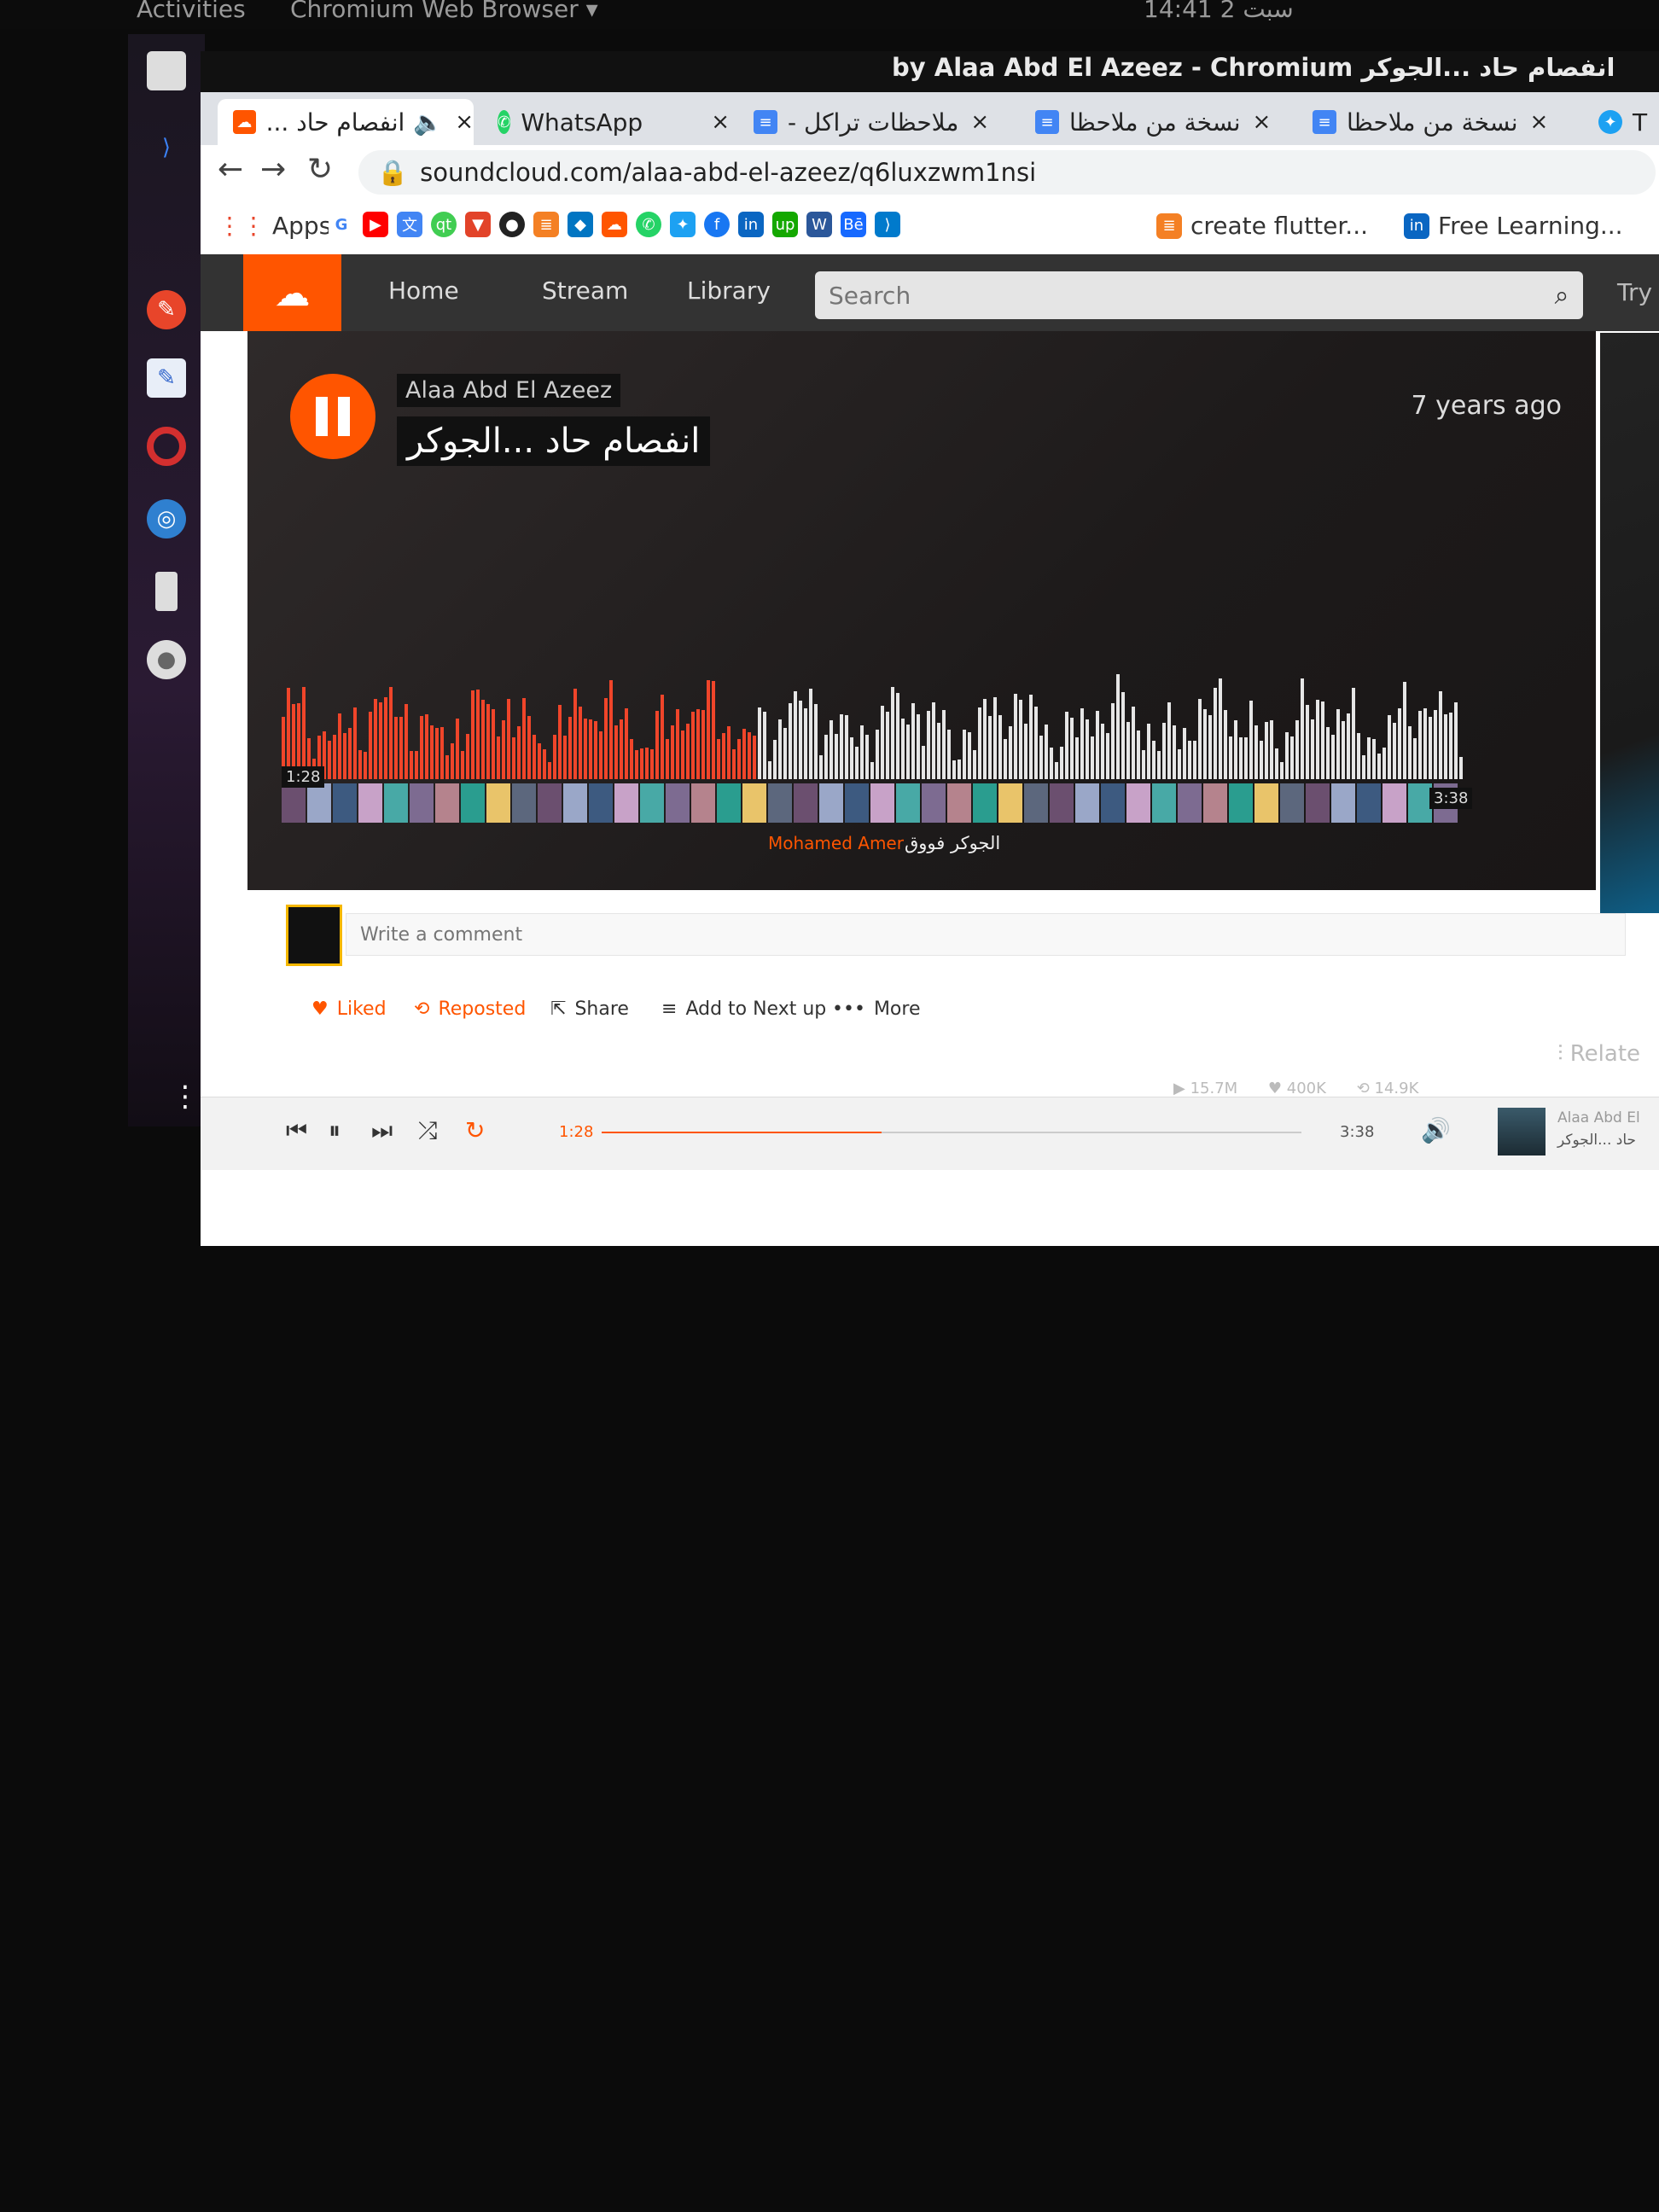 The image size is (1659, 2212). Describe the element at coordinates (876, 1009) in the screenshot. I see `more-button: ••• More` at that location.